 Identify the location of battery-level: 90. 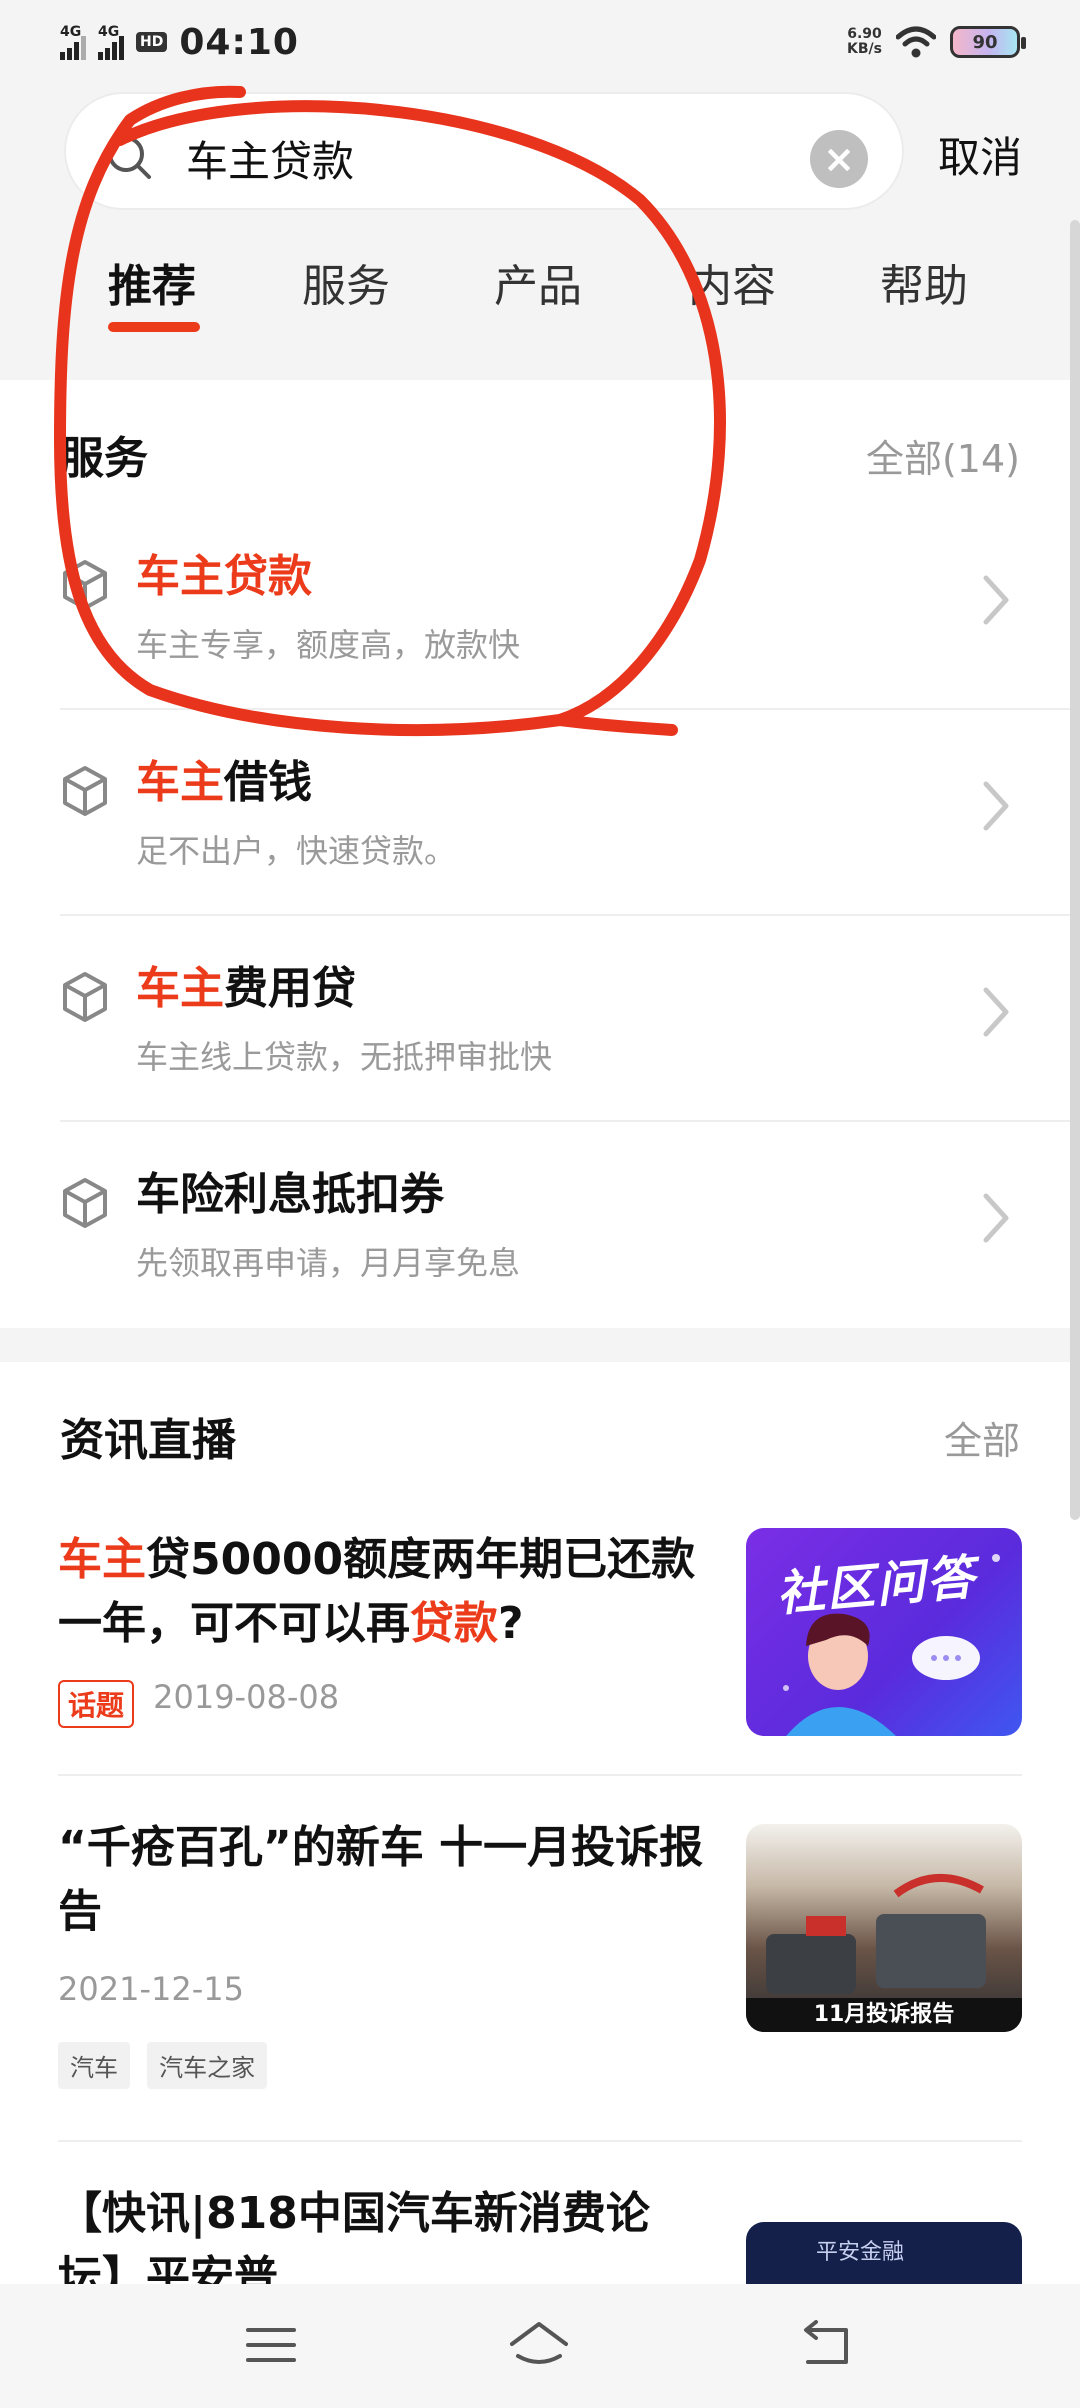
(985, 42).